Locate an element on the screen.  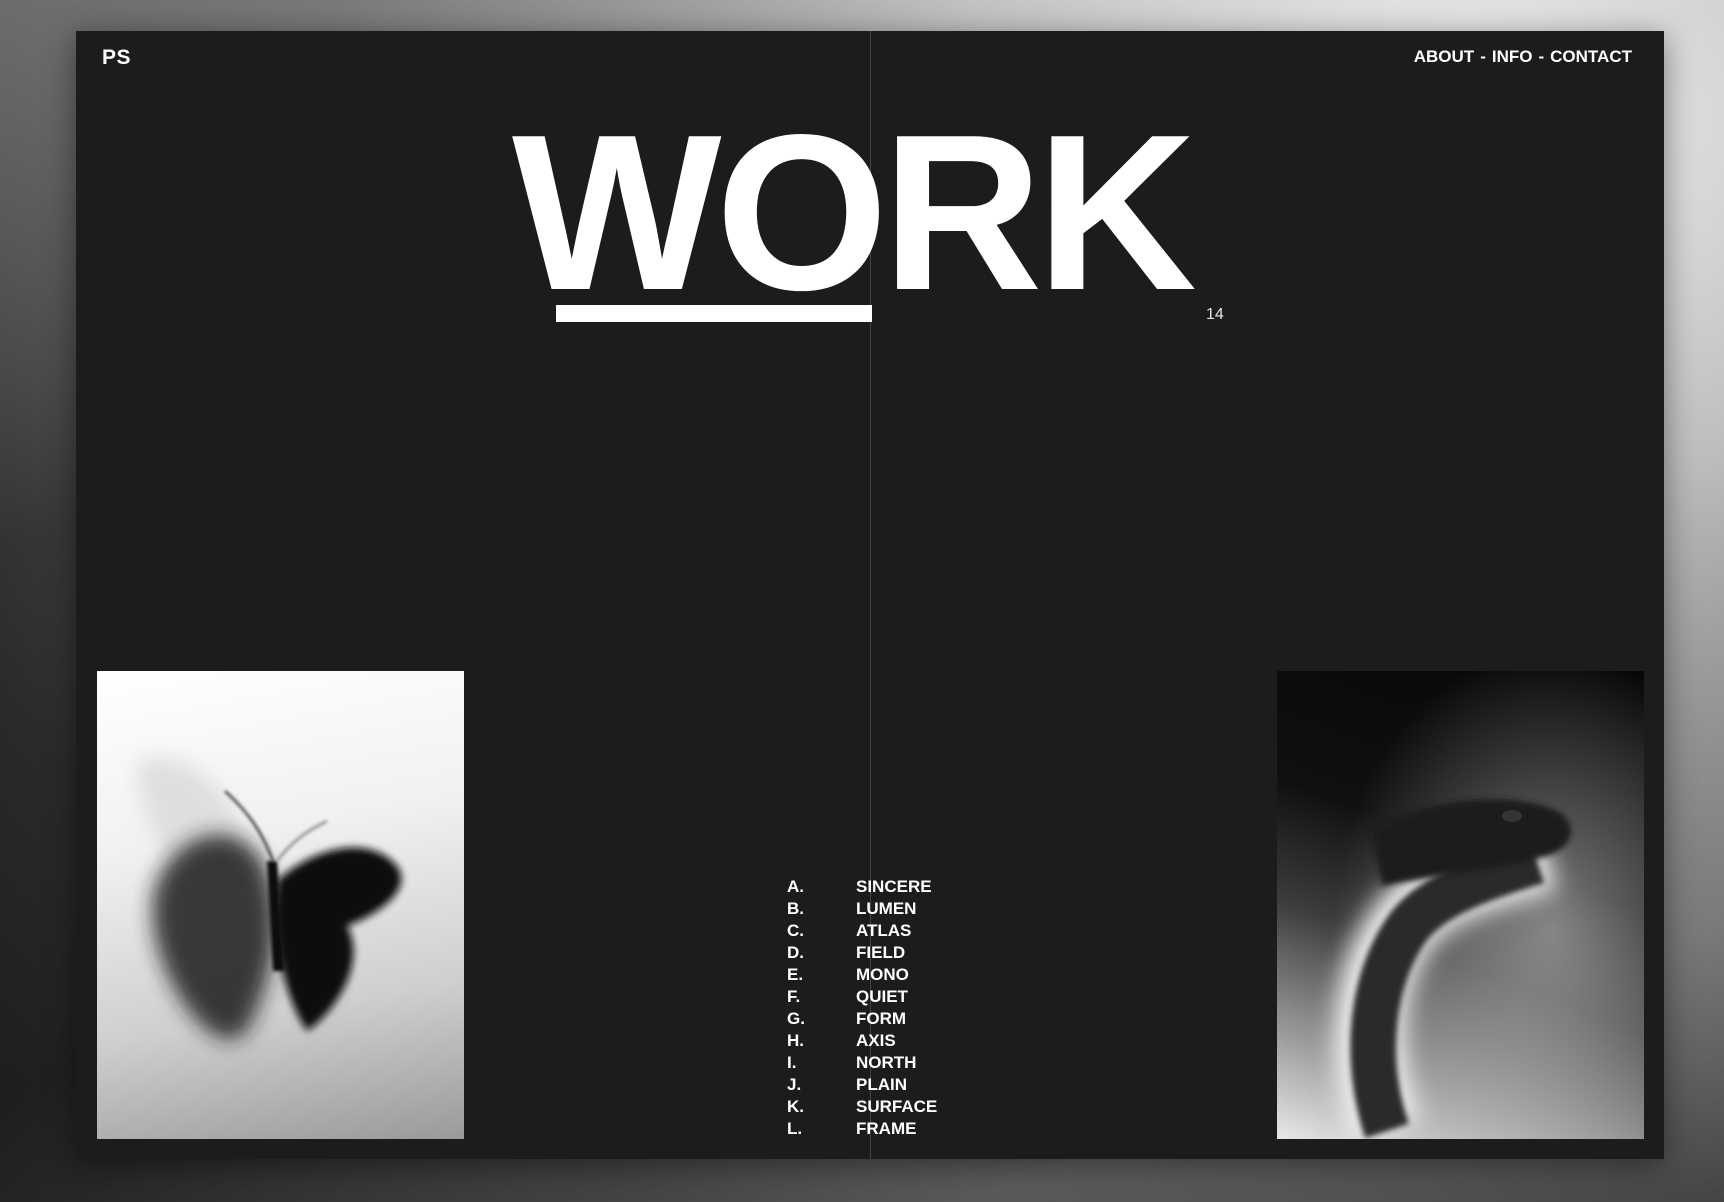
list-item: D. FIELD is located at coordinates (862, 953).